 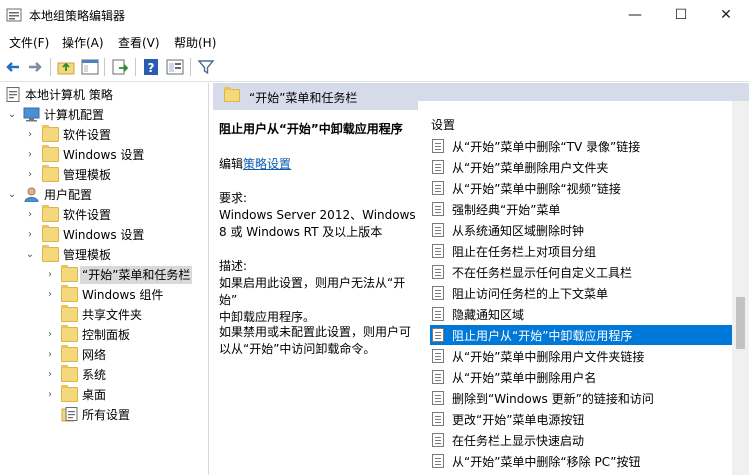 I want to click on edit-policy-row: 编辑策略设置, so click(x=255, y=163).